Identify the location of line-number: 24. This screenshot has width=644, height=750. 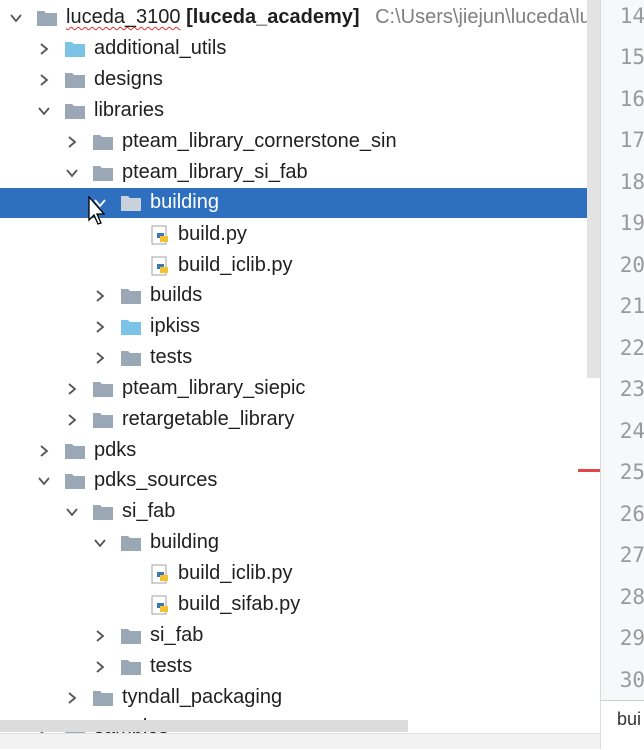
(631, 431).